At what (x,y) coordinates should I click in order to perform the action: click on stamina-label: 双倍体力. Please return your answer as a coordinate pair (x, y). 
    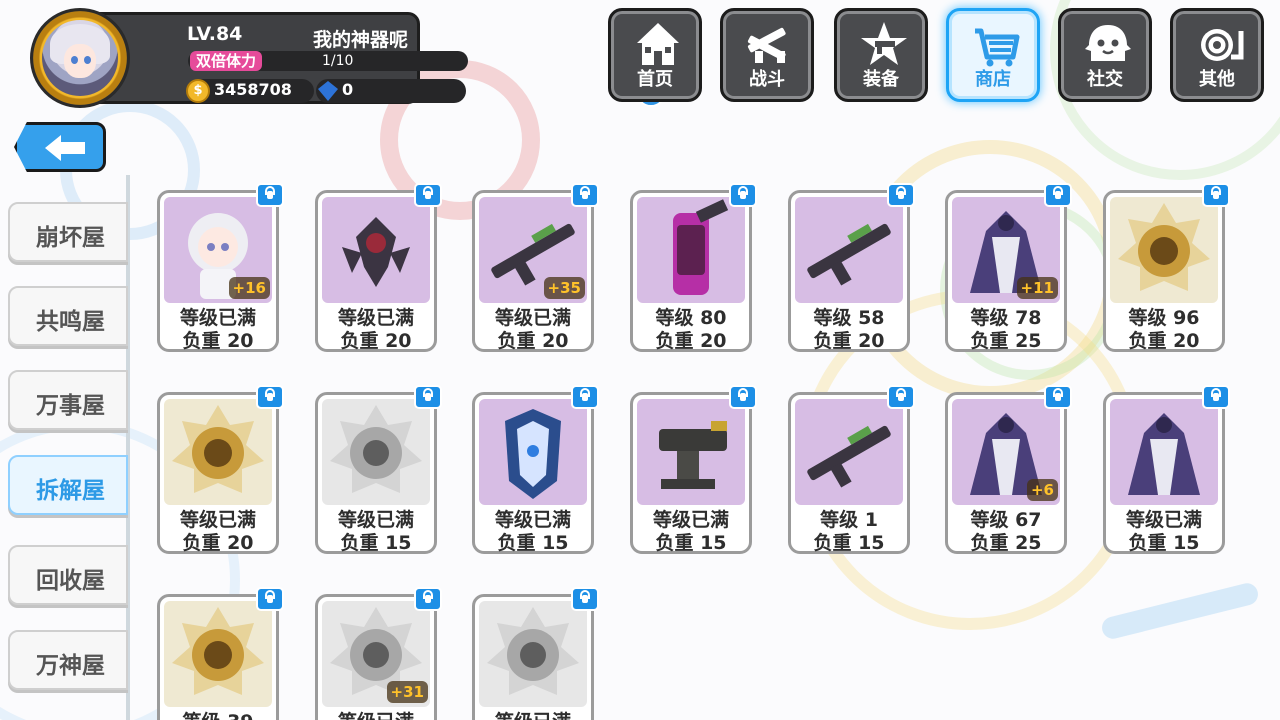
    Looking at the image, I should click on (226, 61).